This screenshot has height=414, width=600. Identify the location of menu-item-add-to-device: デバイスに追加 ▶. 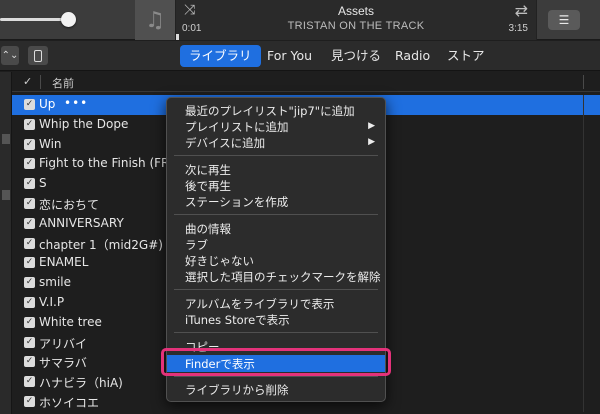
(276, 142).